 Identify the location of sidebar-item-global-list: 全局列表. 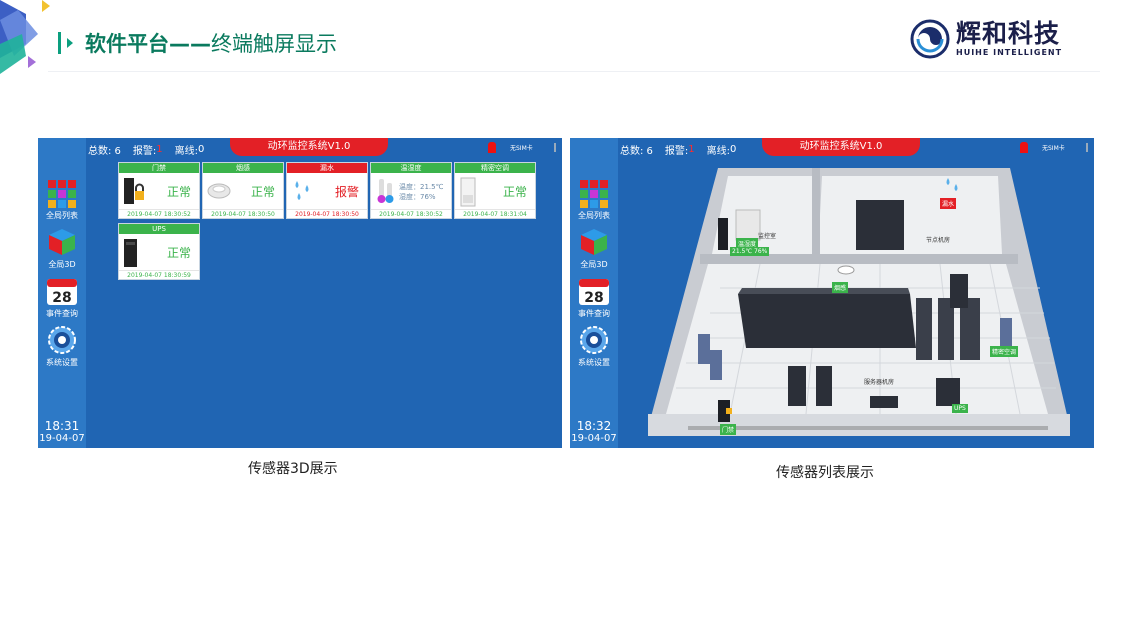
(62, 215).